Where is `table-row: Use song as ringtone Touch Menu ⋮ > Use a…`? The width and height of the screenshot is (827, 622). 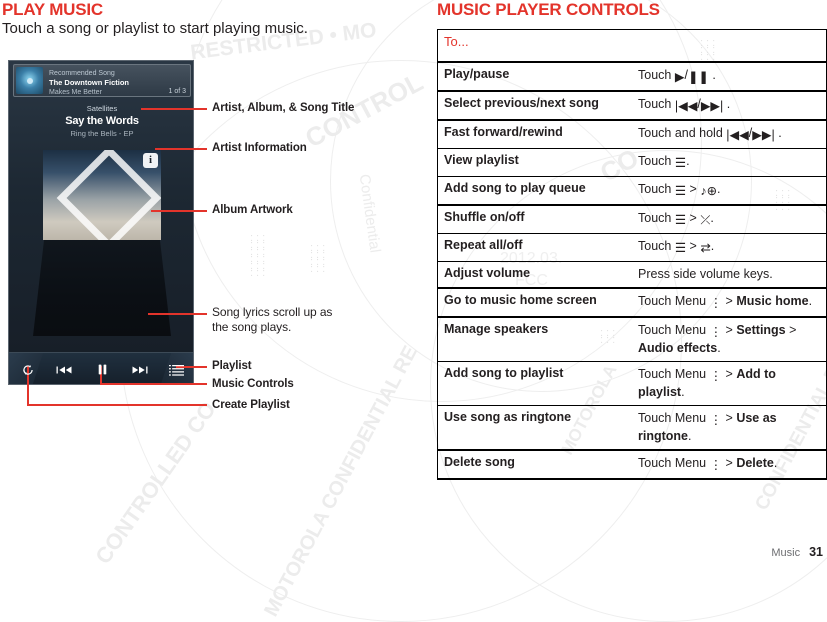
table-row: Use song as ringtone Touch Menu ⋮ > Use a… is located at coordinates (632, 428).